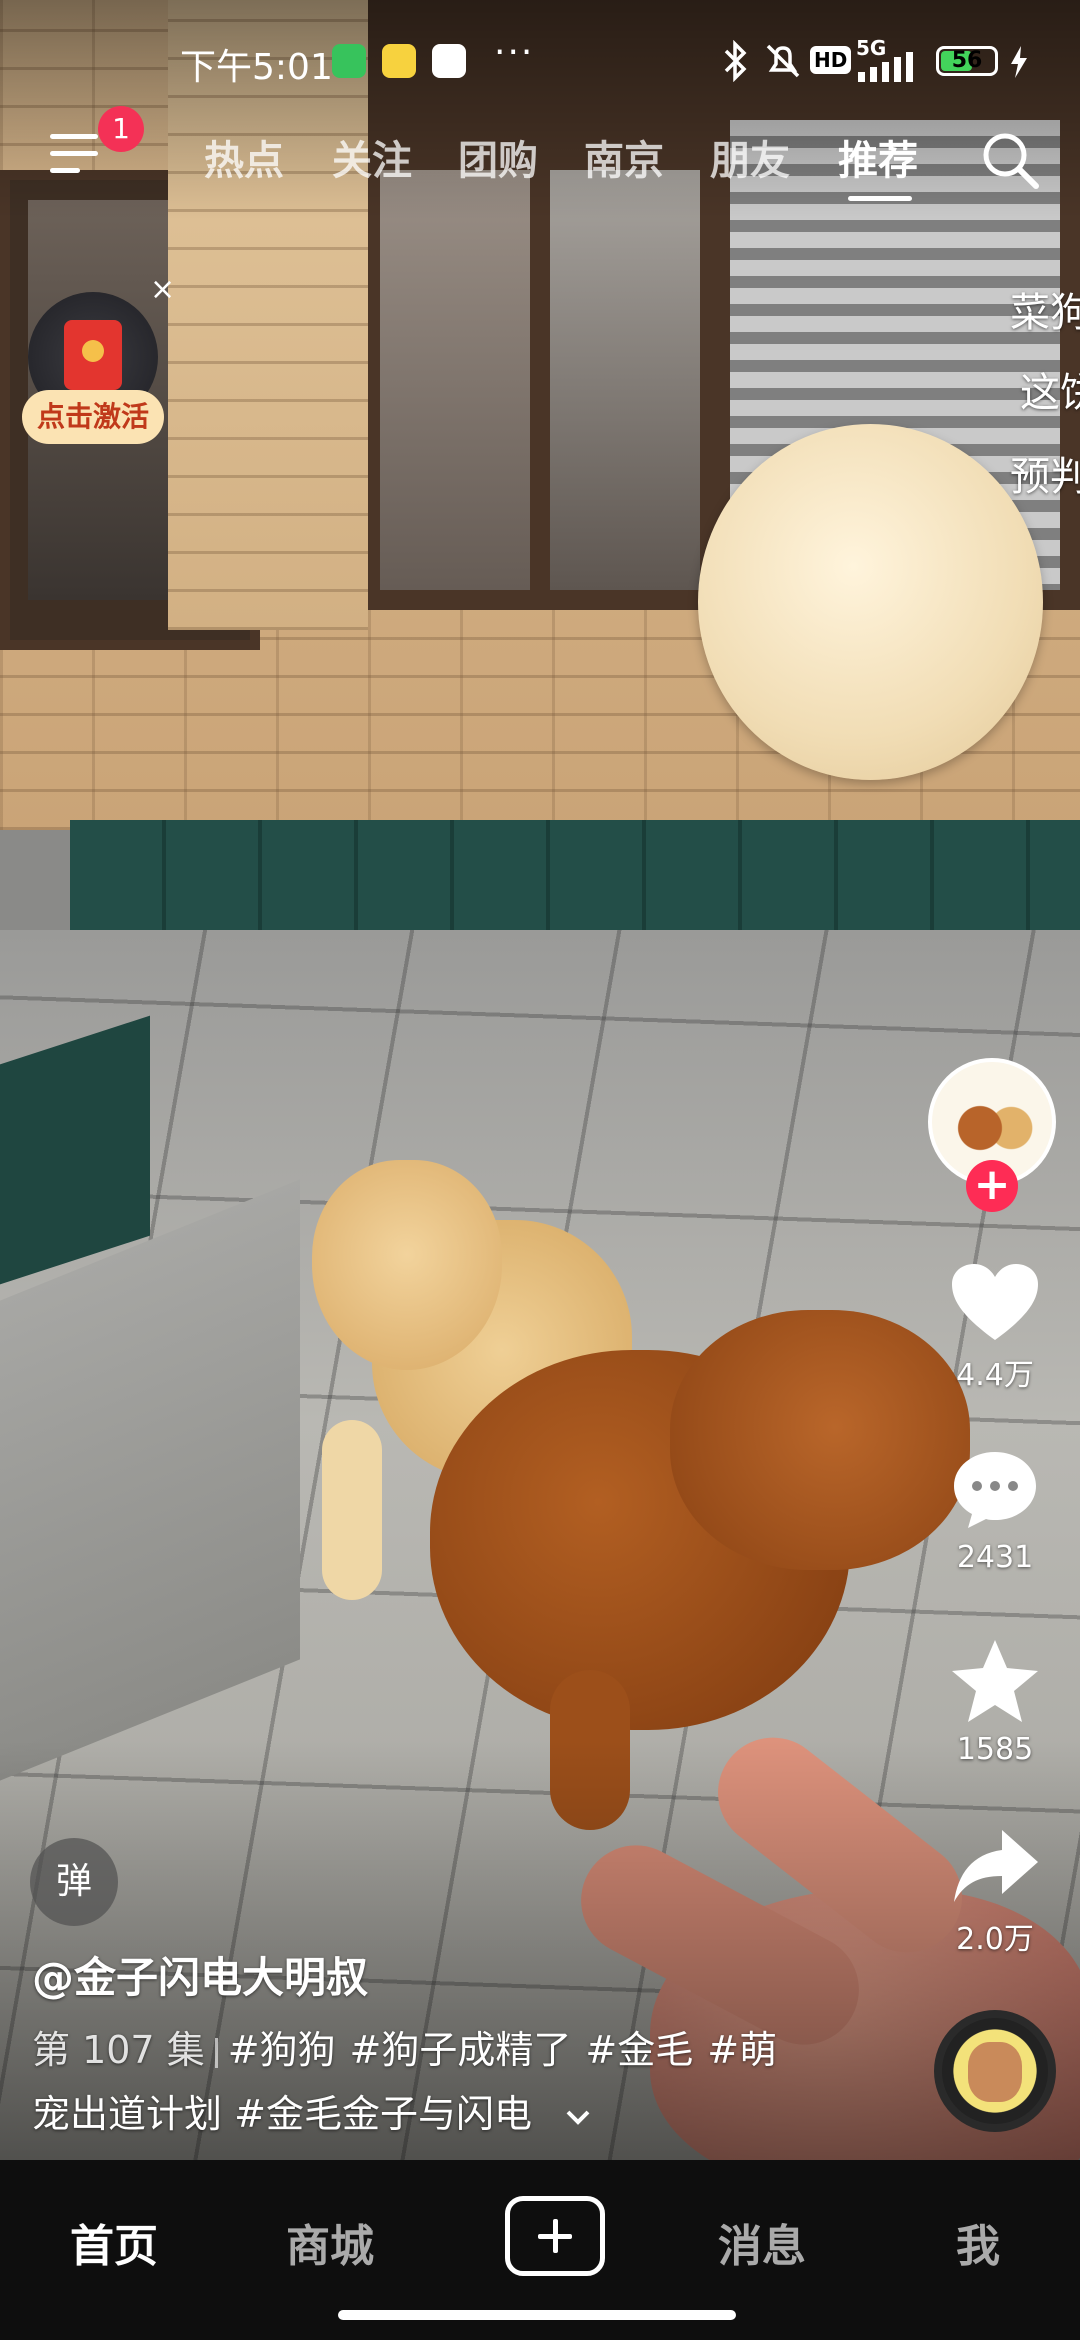 This screenshot has height=2340, width=1080. I want to click on create-plus-button, so click(555, 2236).